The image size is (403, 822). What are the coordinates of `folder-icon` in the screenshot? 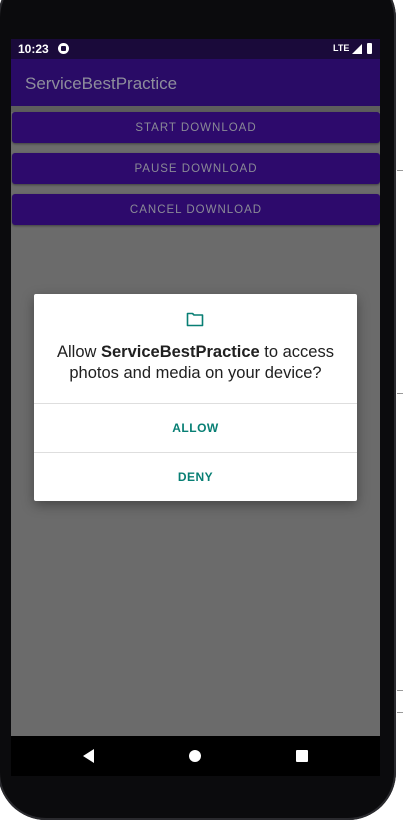 It's located at (195, 319).